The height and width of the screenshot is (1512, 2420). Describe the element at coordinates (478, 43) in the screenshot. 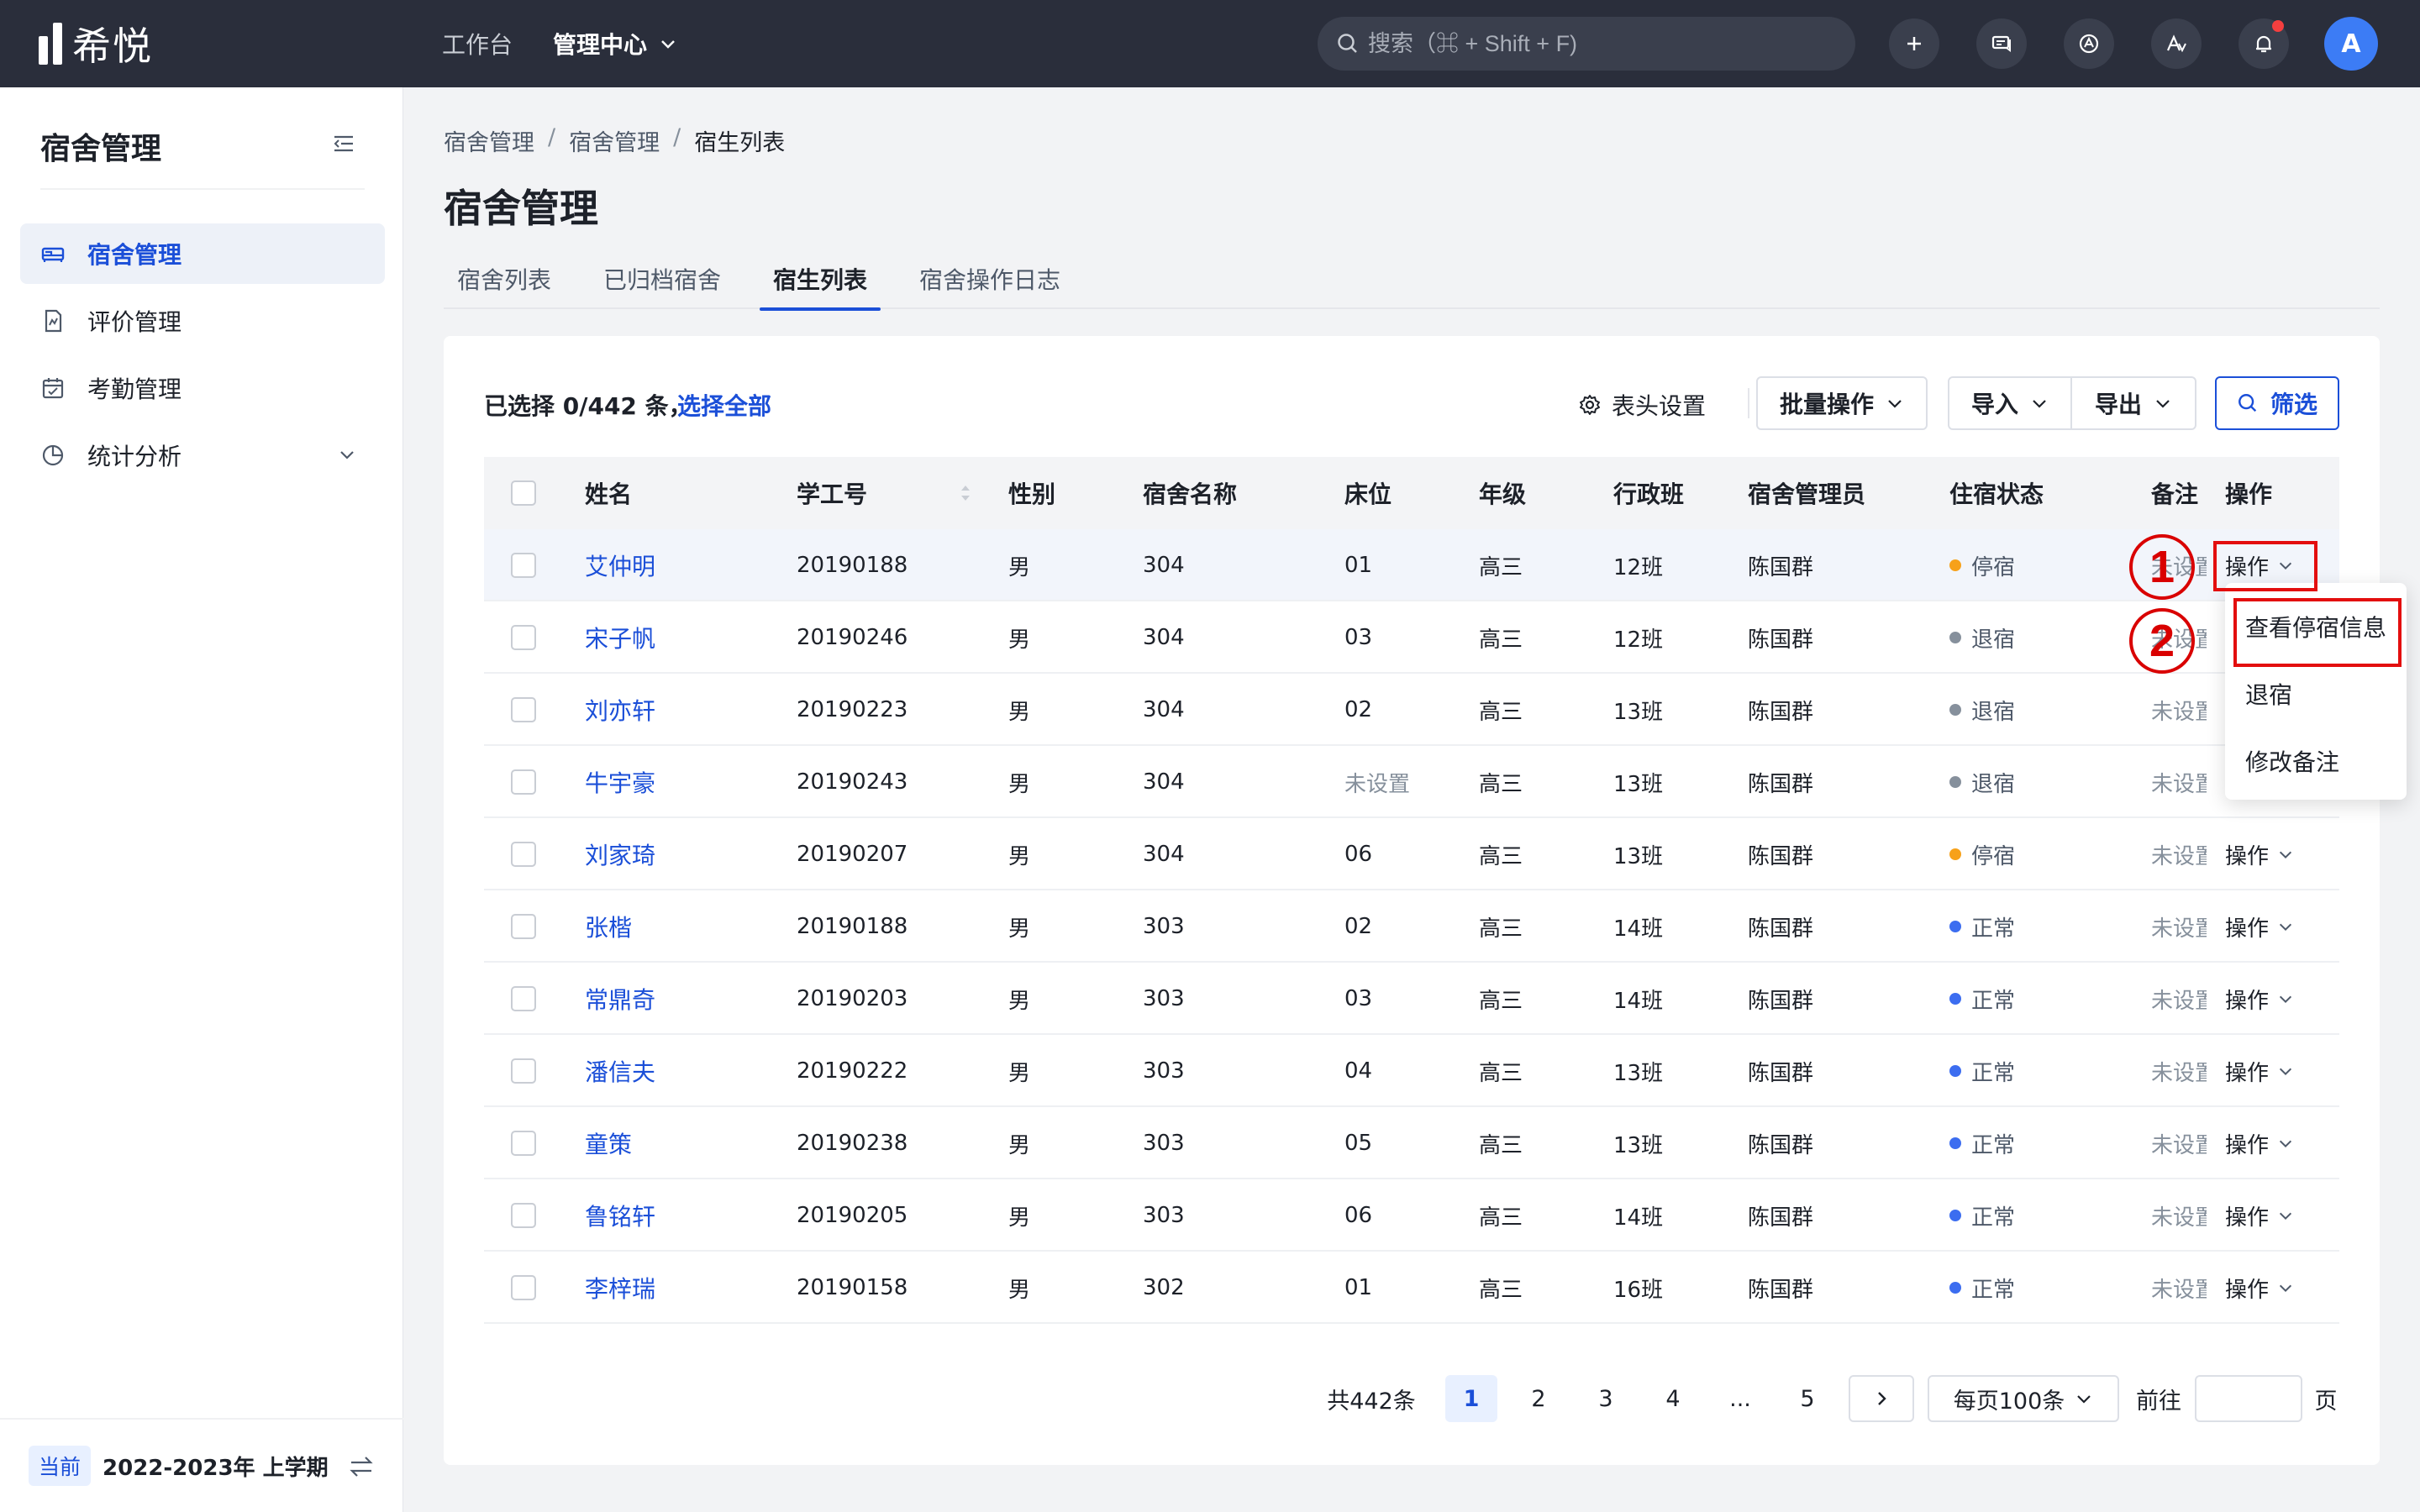

I see `nav-workbench: 工作台` at that location.